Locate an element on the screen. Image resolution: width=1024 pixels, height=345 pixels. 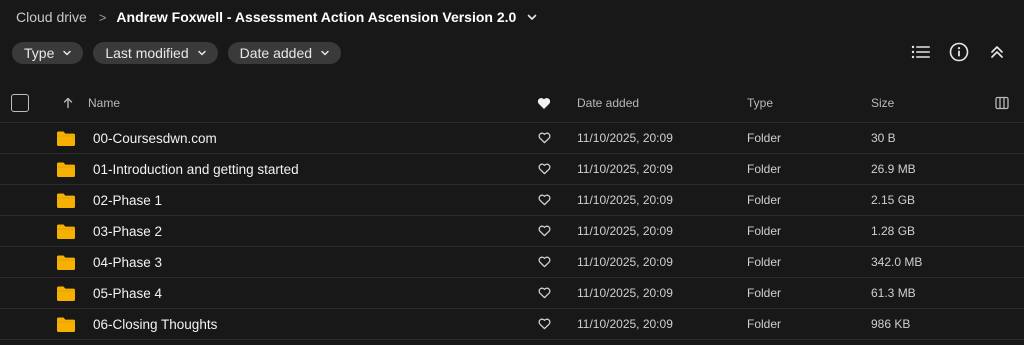
table-row: 03-Phase 2 11/10/2025, 20:09 Folder 1.28 GB is located at coordinates (512, 230).